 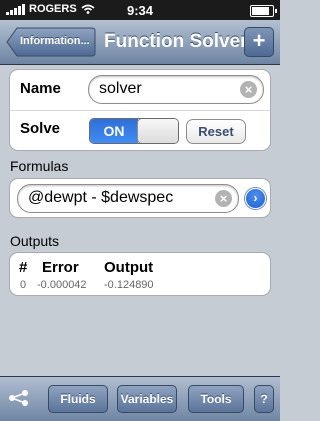 I want to click on formula-input: @dewpt - $dewspec ×, so click(x=128, y=198).